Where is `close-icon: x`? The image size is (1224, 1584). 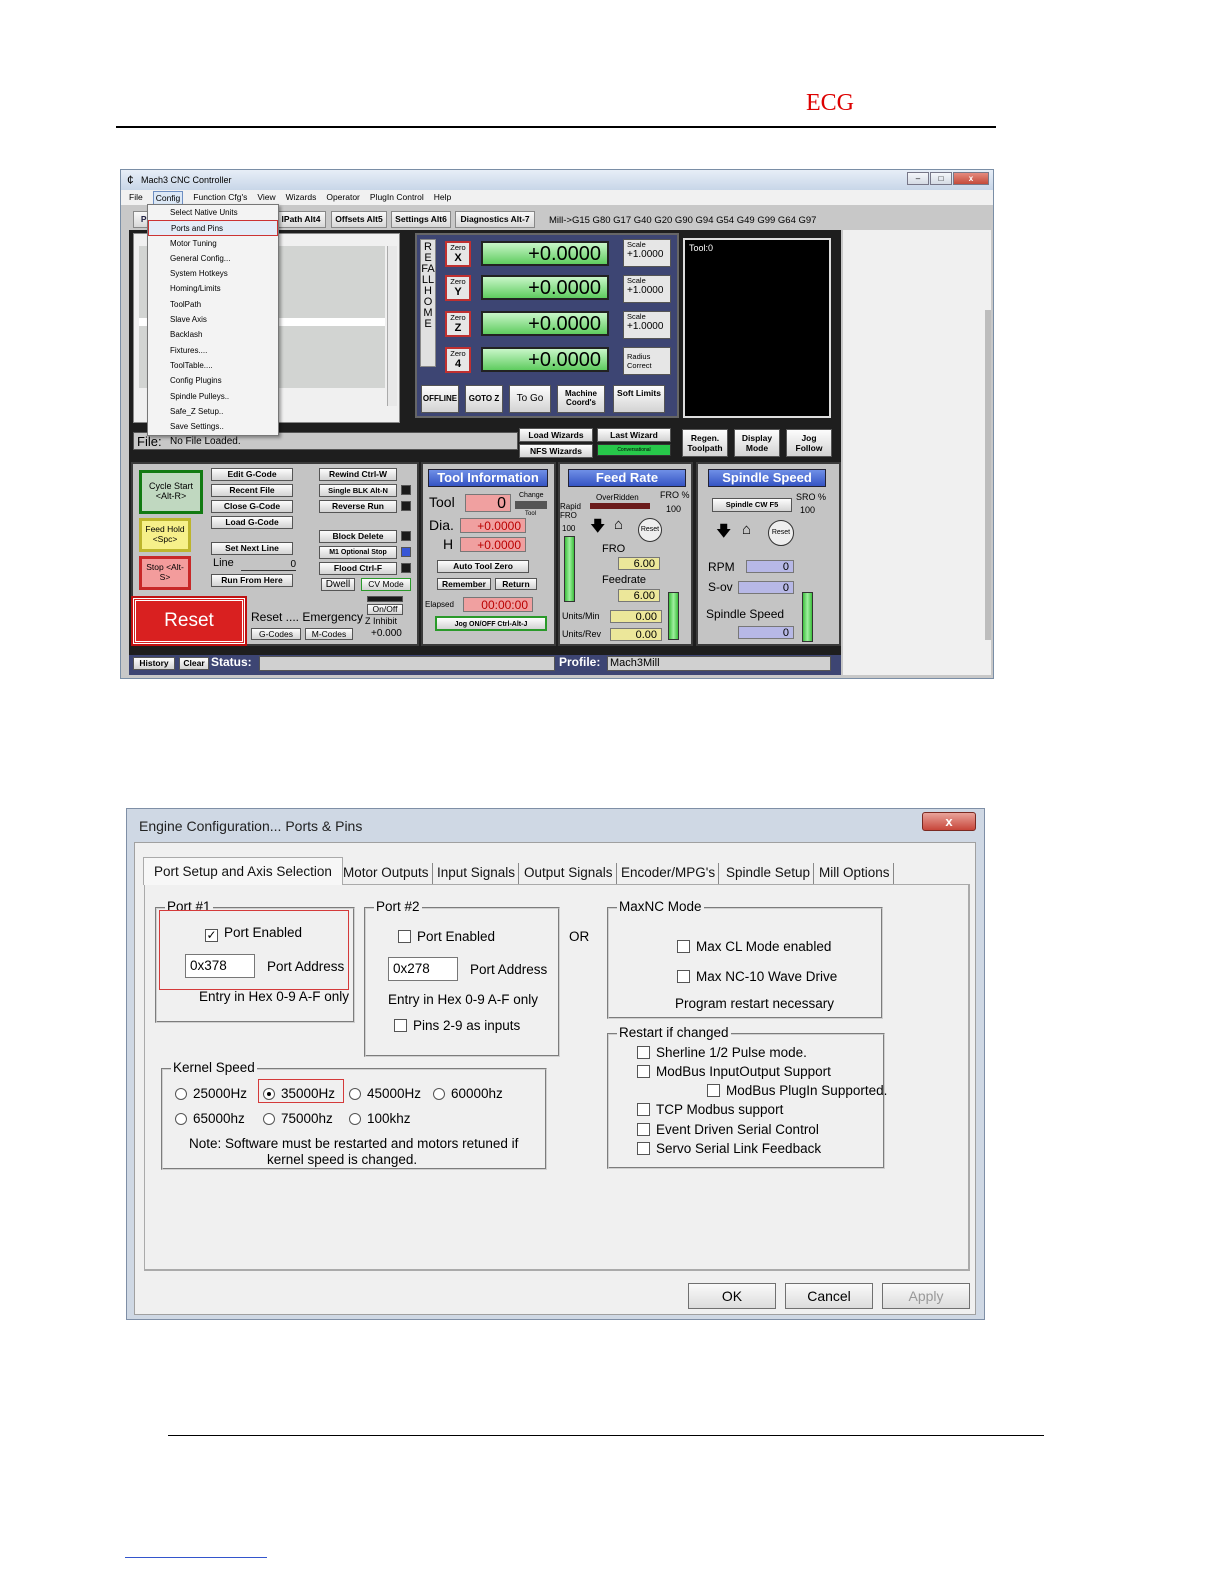 close-icon: x is located at coordinates (971, 178).